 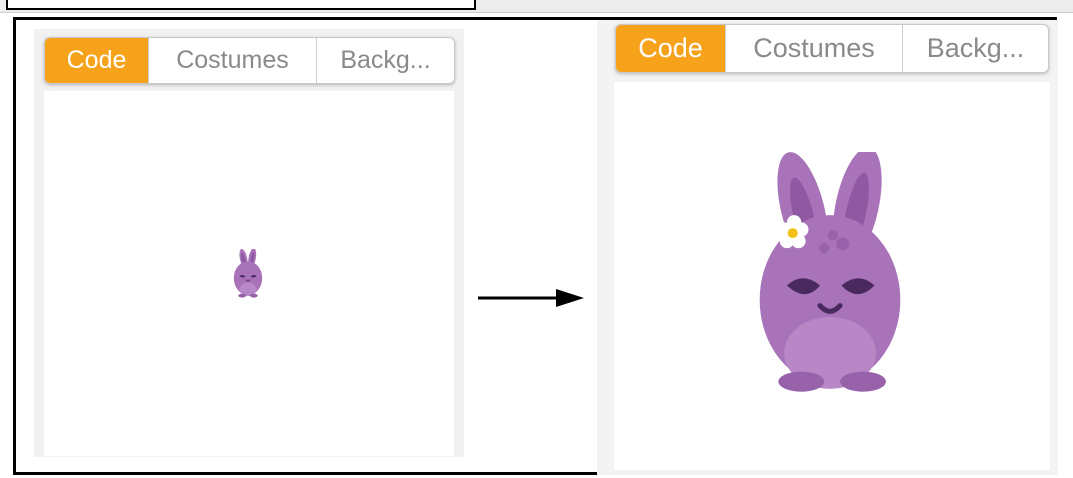 What do you see at coordinates (536, 6) in the screenshot?
I see `top-strip` at bounding box center [536, 6].